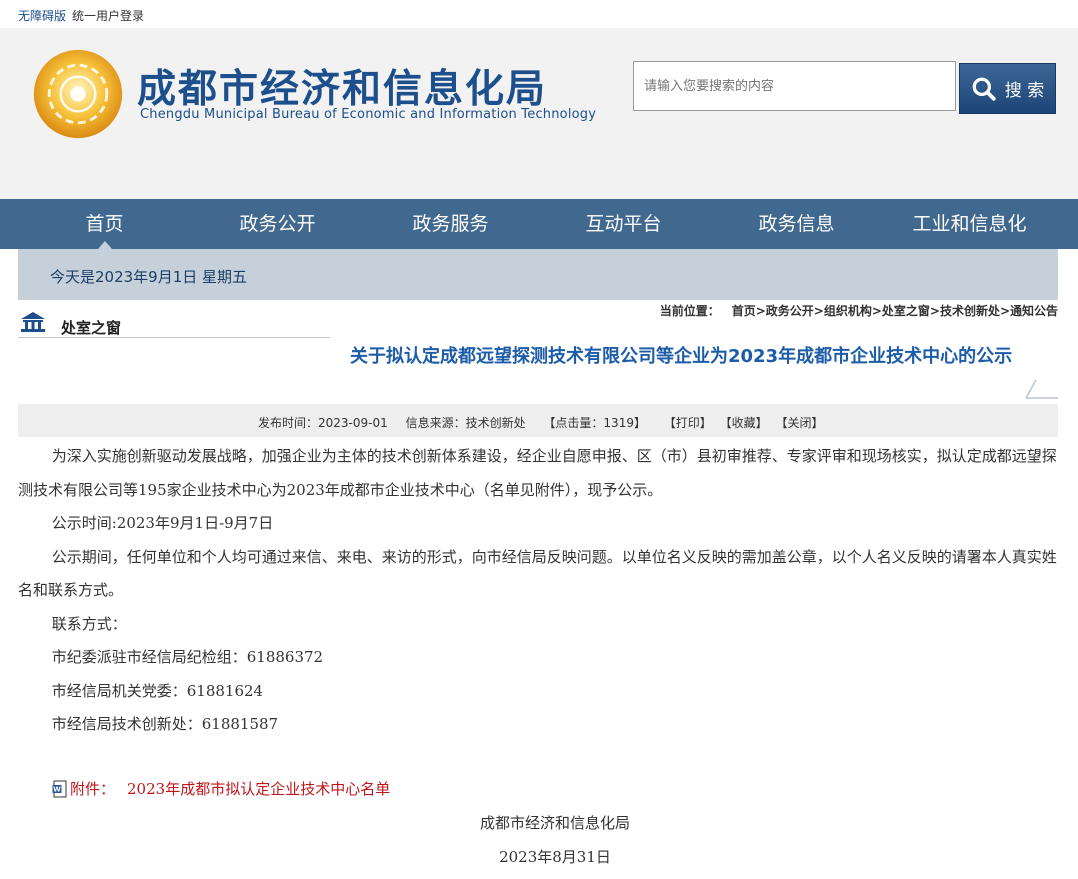 The height and width of the screenshot is (879, 1078). Describe the element at coordinates (342, 89) in the screenshot. I see `org-name-cn: 成都市经济和信息化局` at that location.